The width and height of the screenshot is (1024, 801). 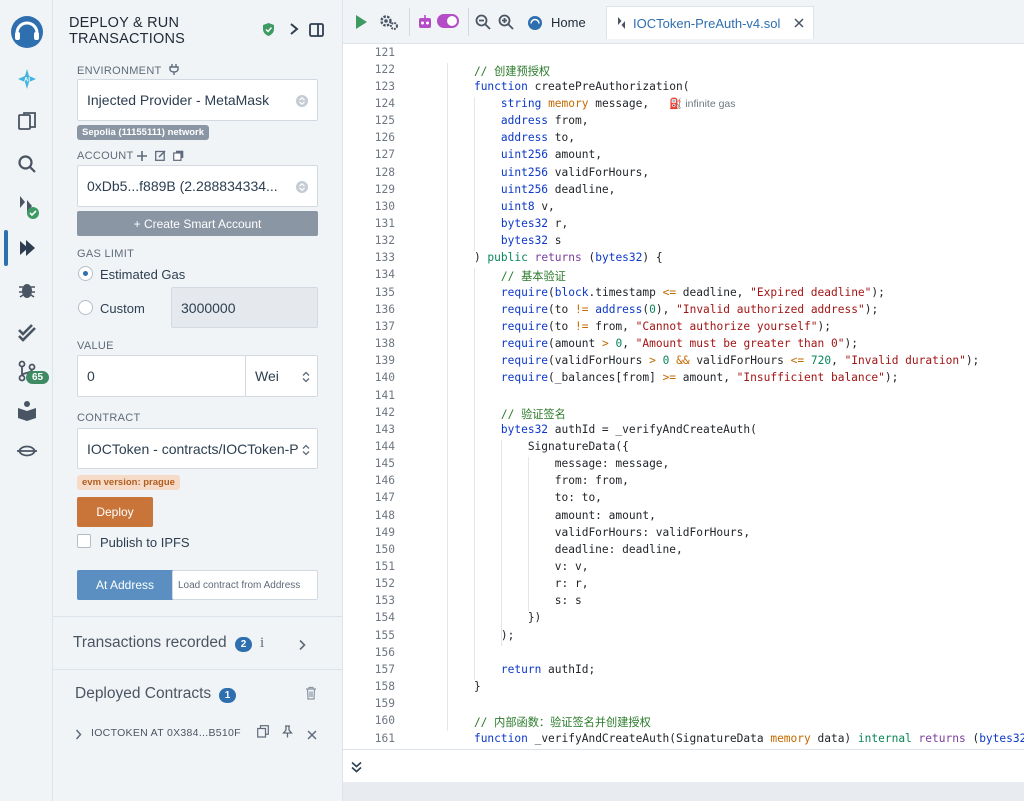 What do you see at coordinates (384, 86) in the screenshot?
I see `line-number: 123` at bounding box center [384, 86].